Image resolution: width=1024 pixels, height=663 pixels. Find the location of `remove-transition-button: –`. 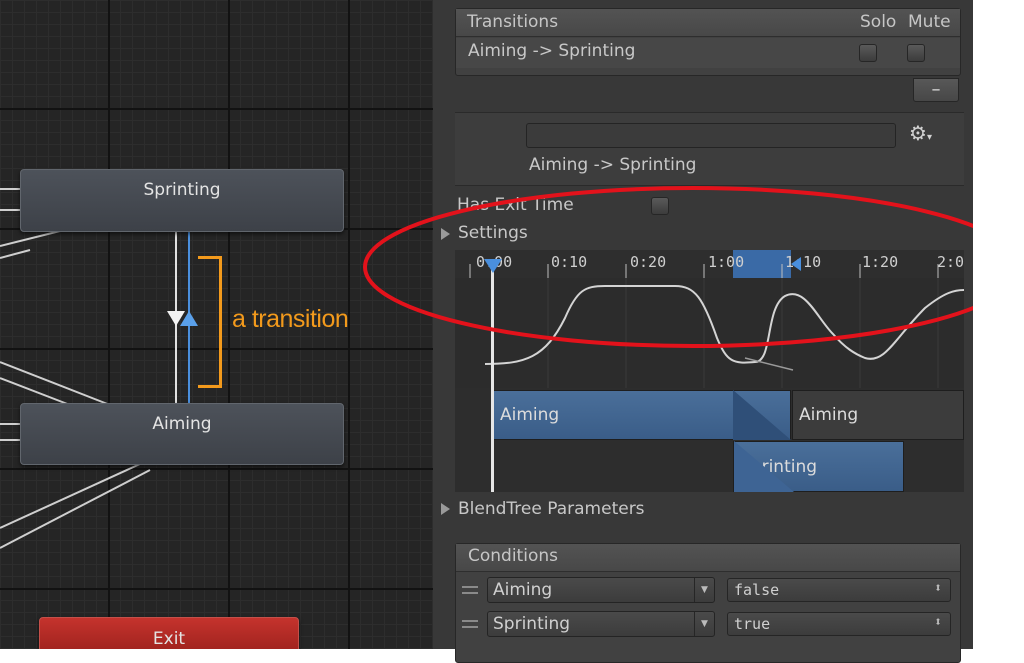

remove-transition-button: – is located at coordinates (936, 90).